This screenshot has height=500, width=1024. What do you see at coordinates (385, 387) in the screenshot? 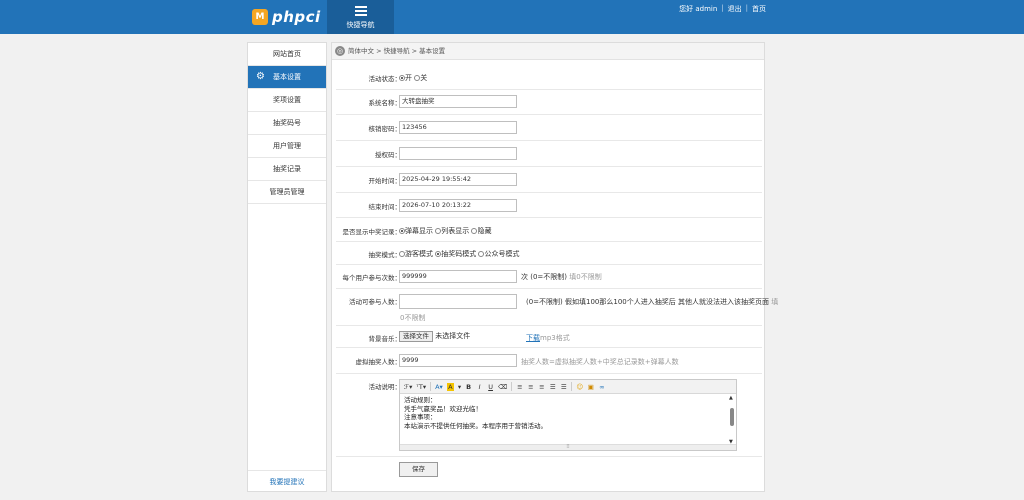
I see `description-label: 活动说明：` at bounding box center [385, 387].